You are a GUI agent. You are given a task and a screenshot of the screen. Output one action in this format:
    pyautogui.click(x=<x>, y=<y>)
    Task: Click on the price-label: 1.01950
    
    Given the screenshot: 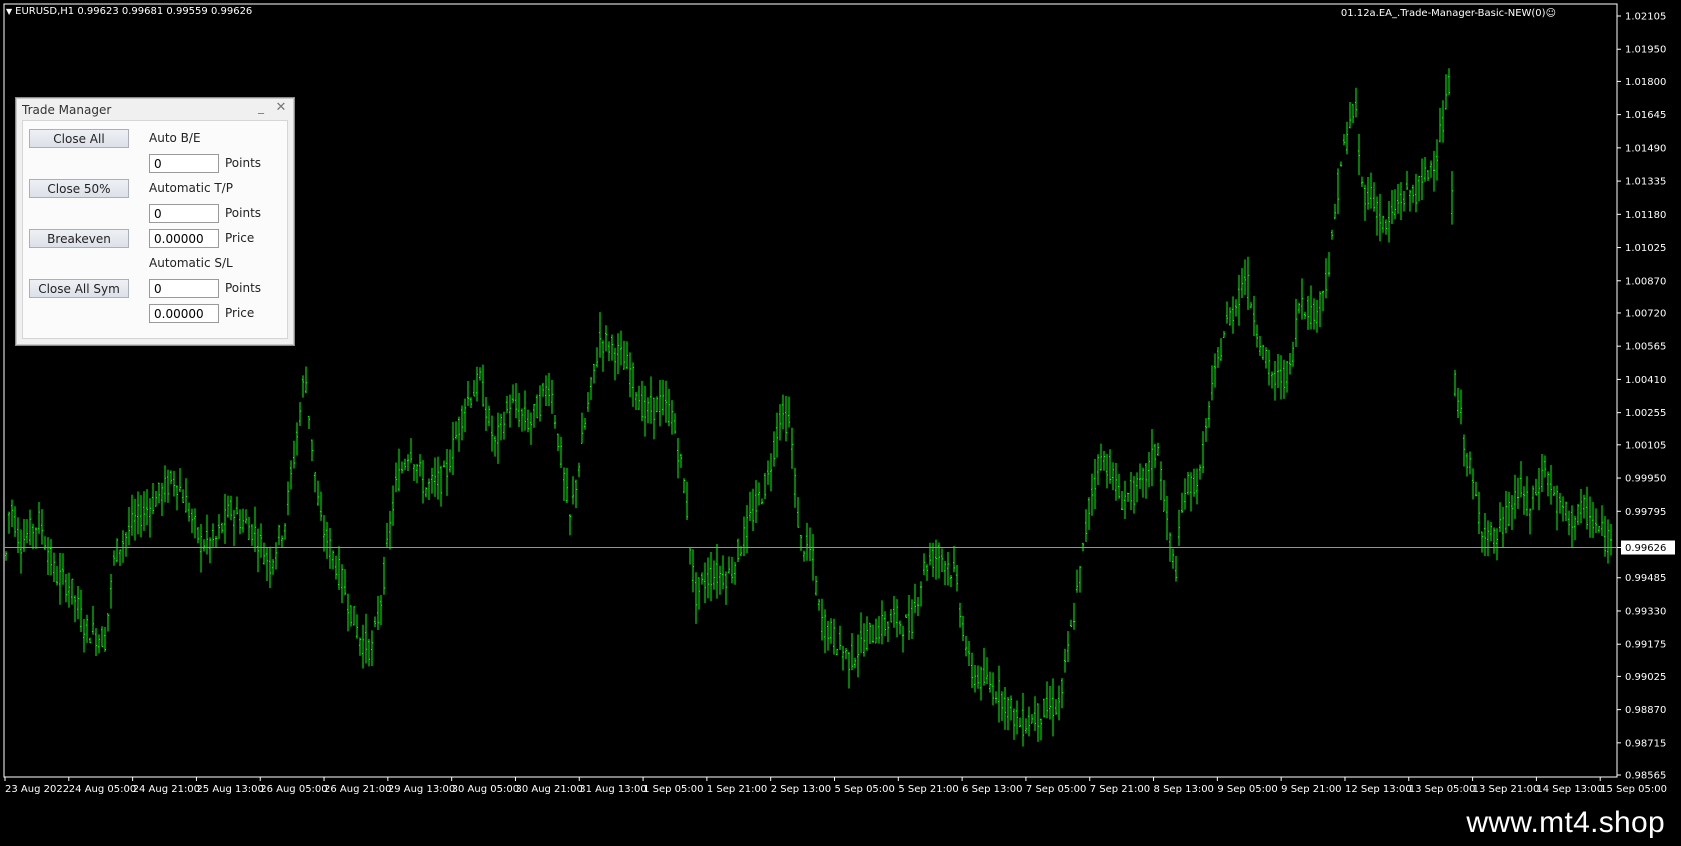 What is the action you would take?
    pyautogui.click(x=1645, y=50)
    